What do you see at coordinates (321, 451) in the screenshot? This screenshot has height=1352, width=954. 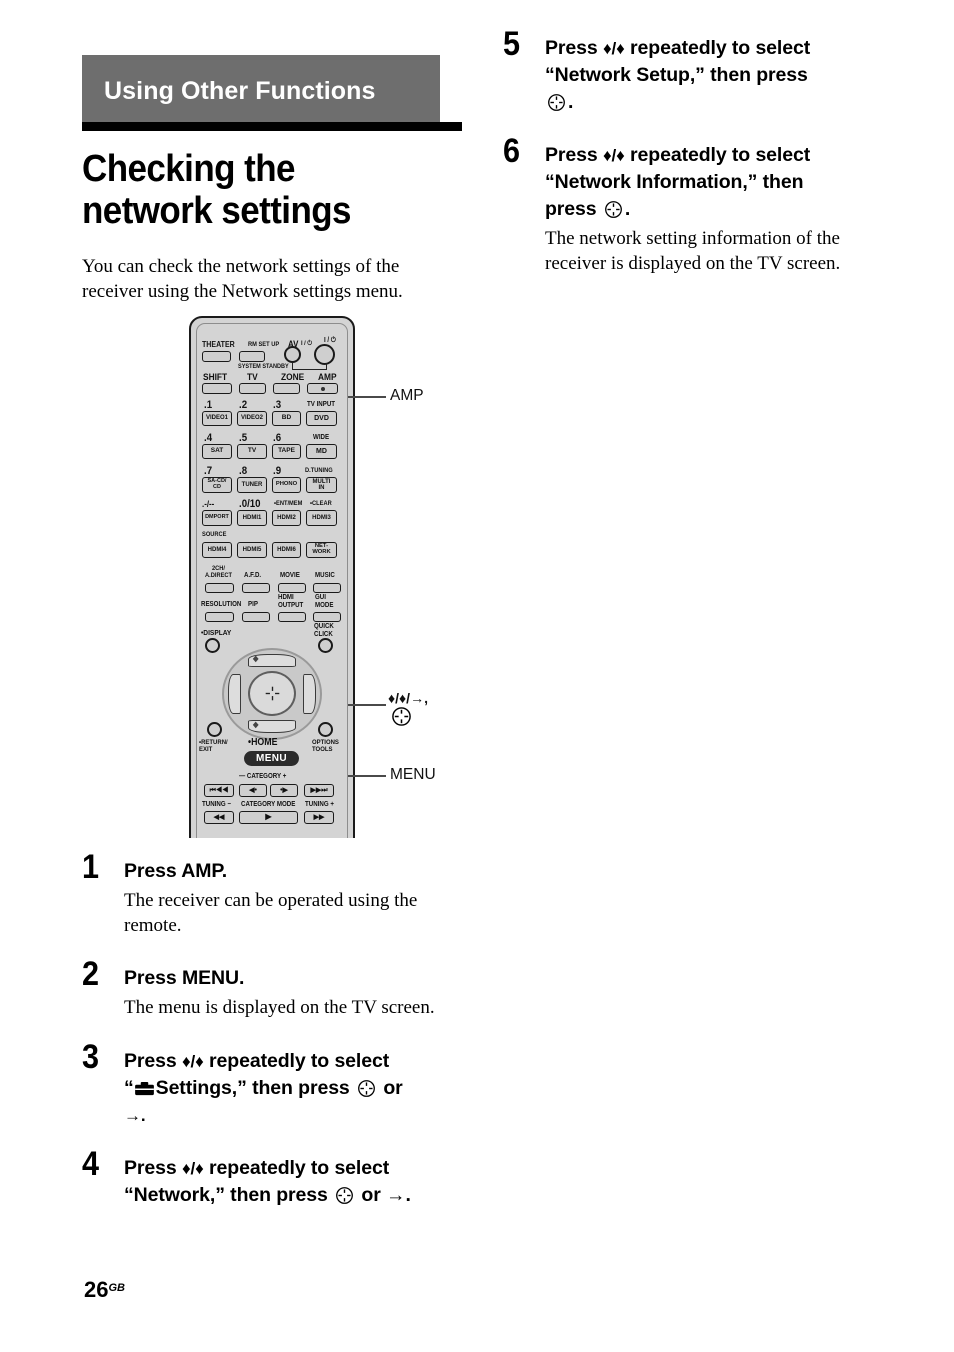 I see `md-button: MD` at bounding box center [321, 451].